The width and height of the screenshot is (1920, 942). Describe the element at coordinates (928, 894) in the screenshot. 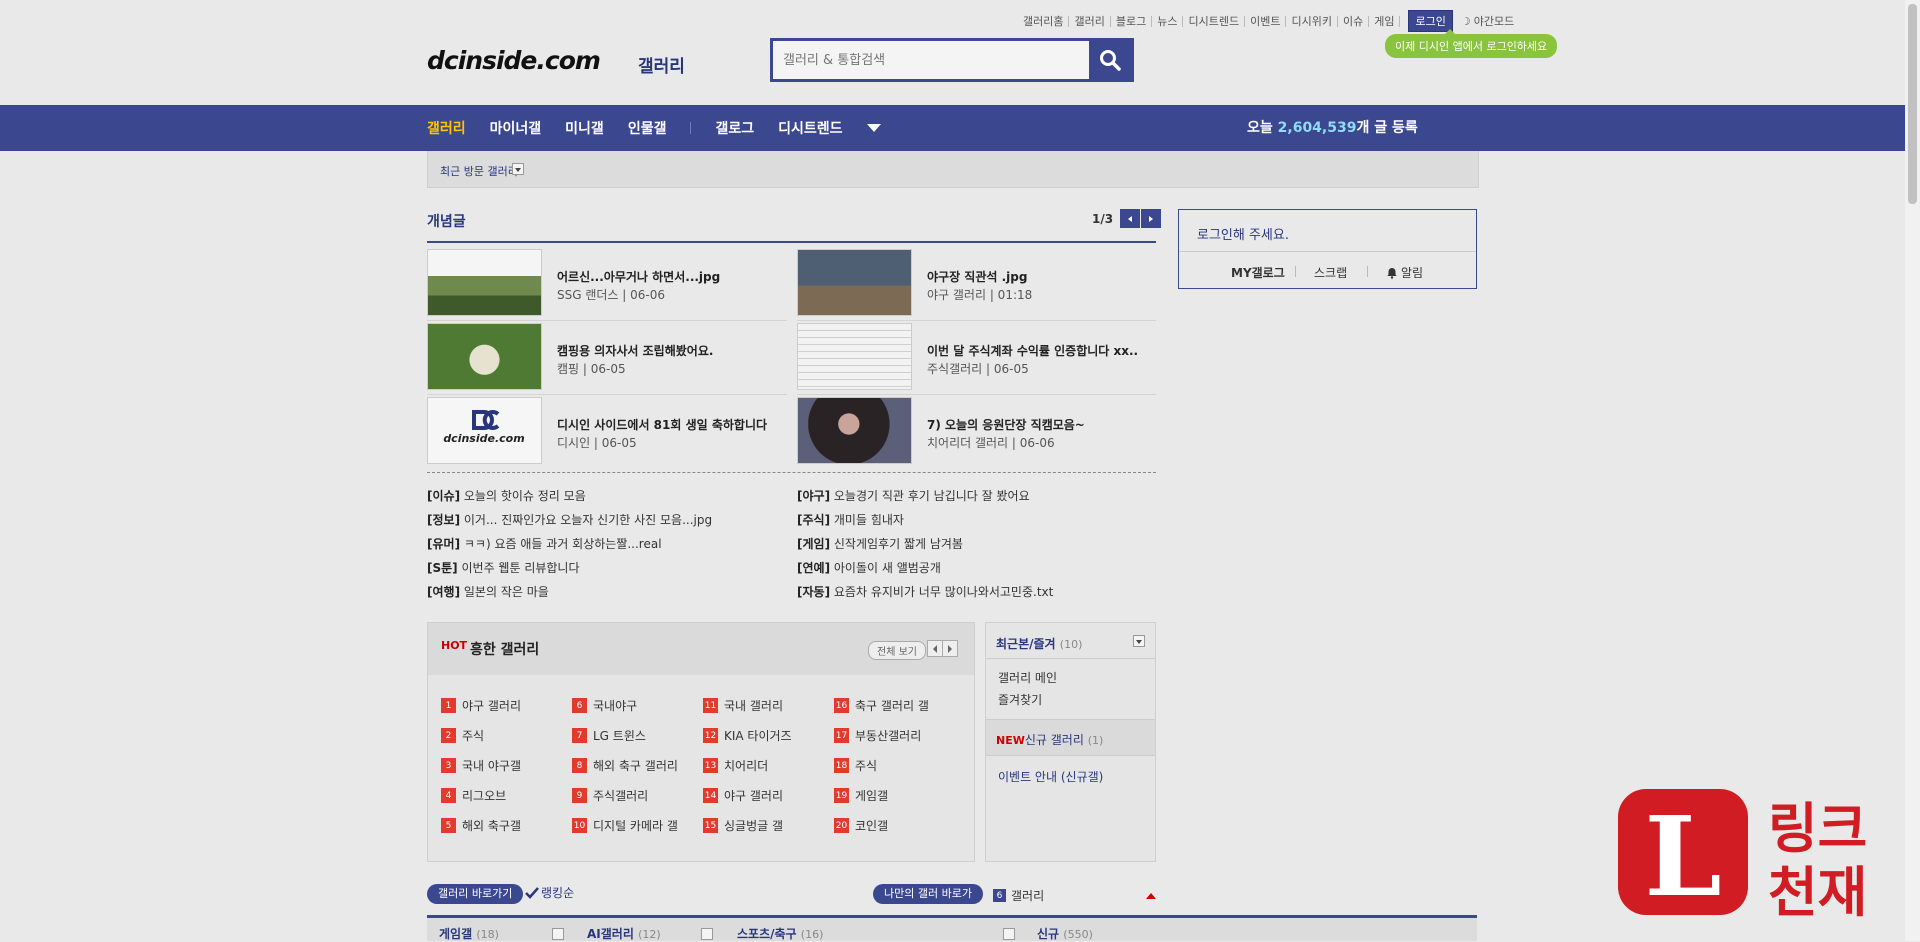

I see `my-gallery-shortcut-button: 나만의 갤러 바로가` at that location.